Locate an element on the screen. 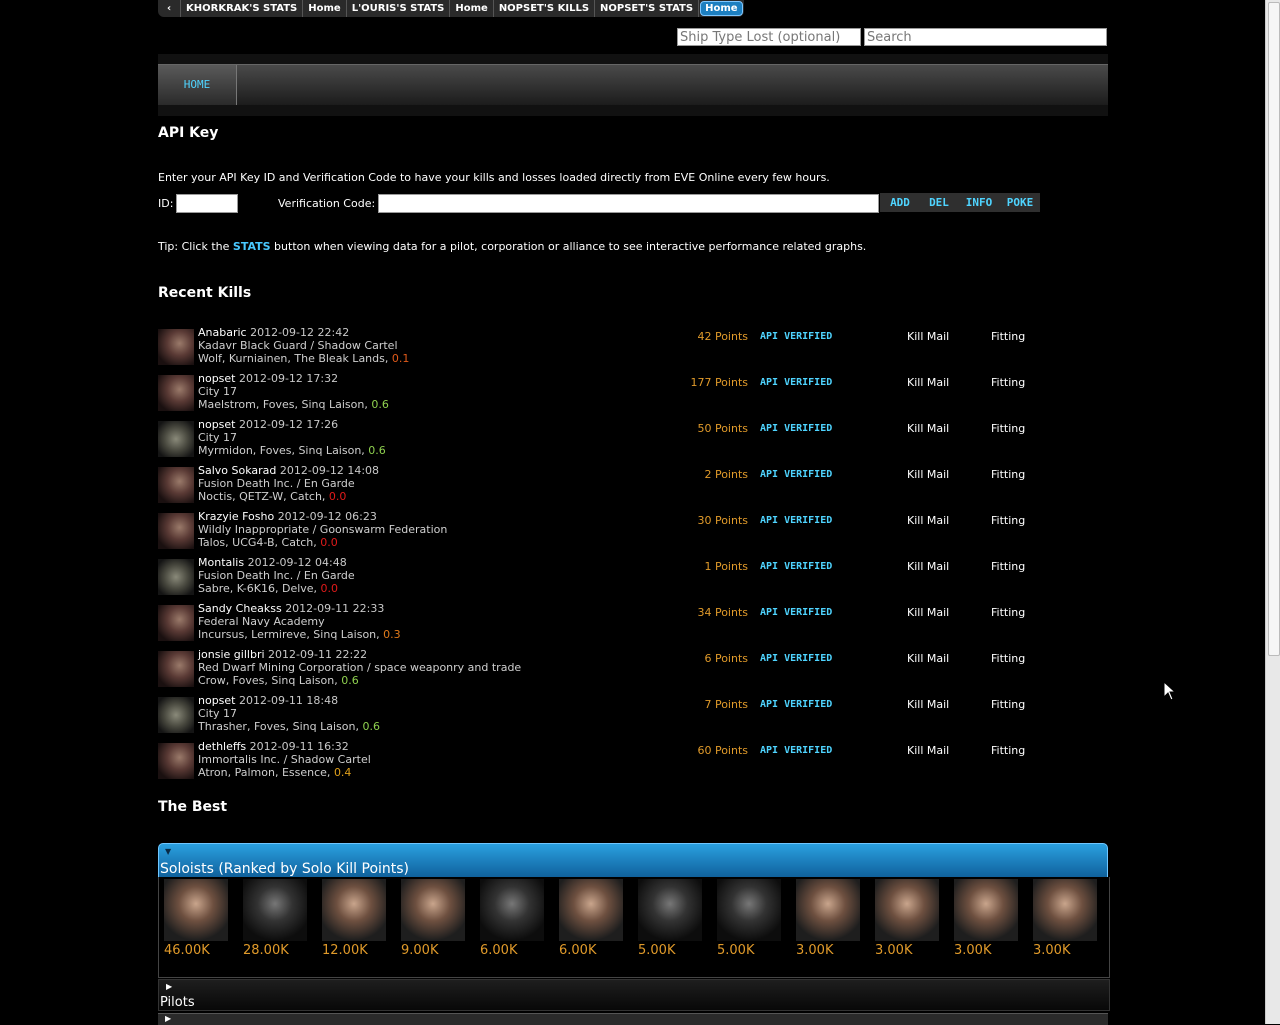 The width and height of the screenshot is (1280, 1025). victim-name: Krazyie Fosho is located at coordinates (236, 516).